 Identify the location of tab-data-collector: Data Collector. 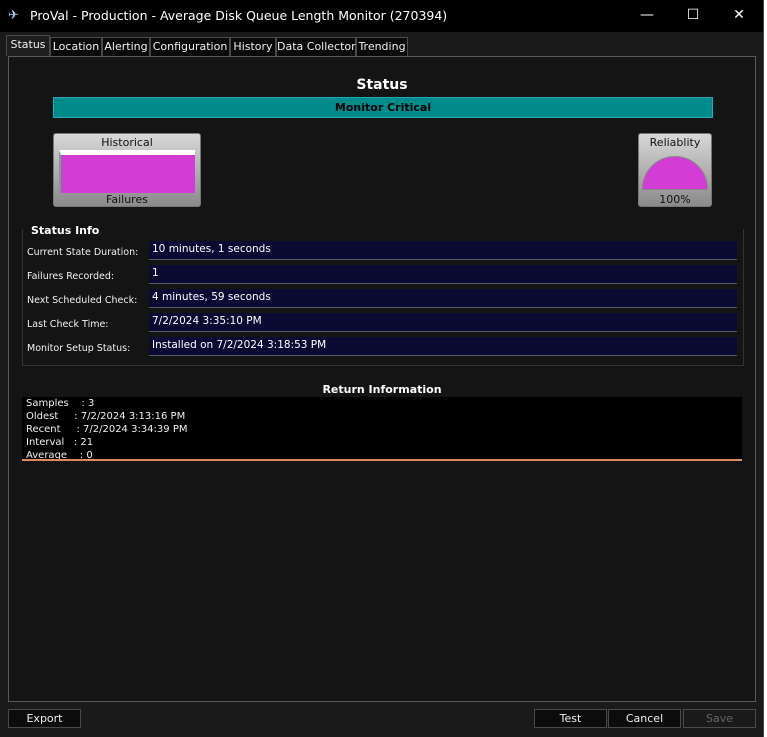
(316, 47).